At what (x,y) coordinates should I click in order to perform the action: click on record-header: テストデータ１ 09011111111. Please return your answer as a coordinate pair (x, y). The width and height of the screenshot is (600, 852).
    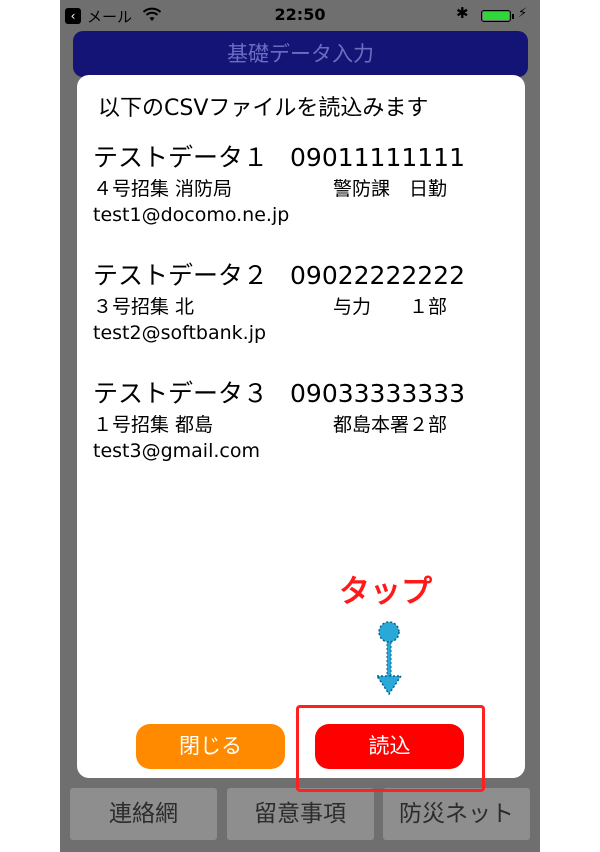
    Looking at the image, I should click on (303, 156).